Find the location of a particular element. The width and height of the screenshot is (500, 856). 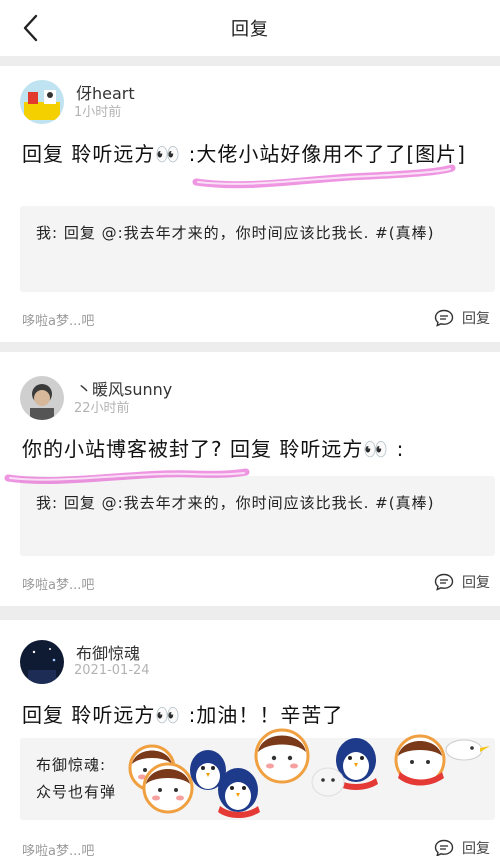

page-title: 回复 is located at coordinates (250, 29).